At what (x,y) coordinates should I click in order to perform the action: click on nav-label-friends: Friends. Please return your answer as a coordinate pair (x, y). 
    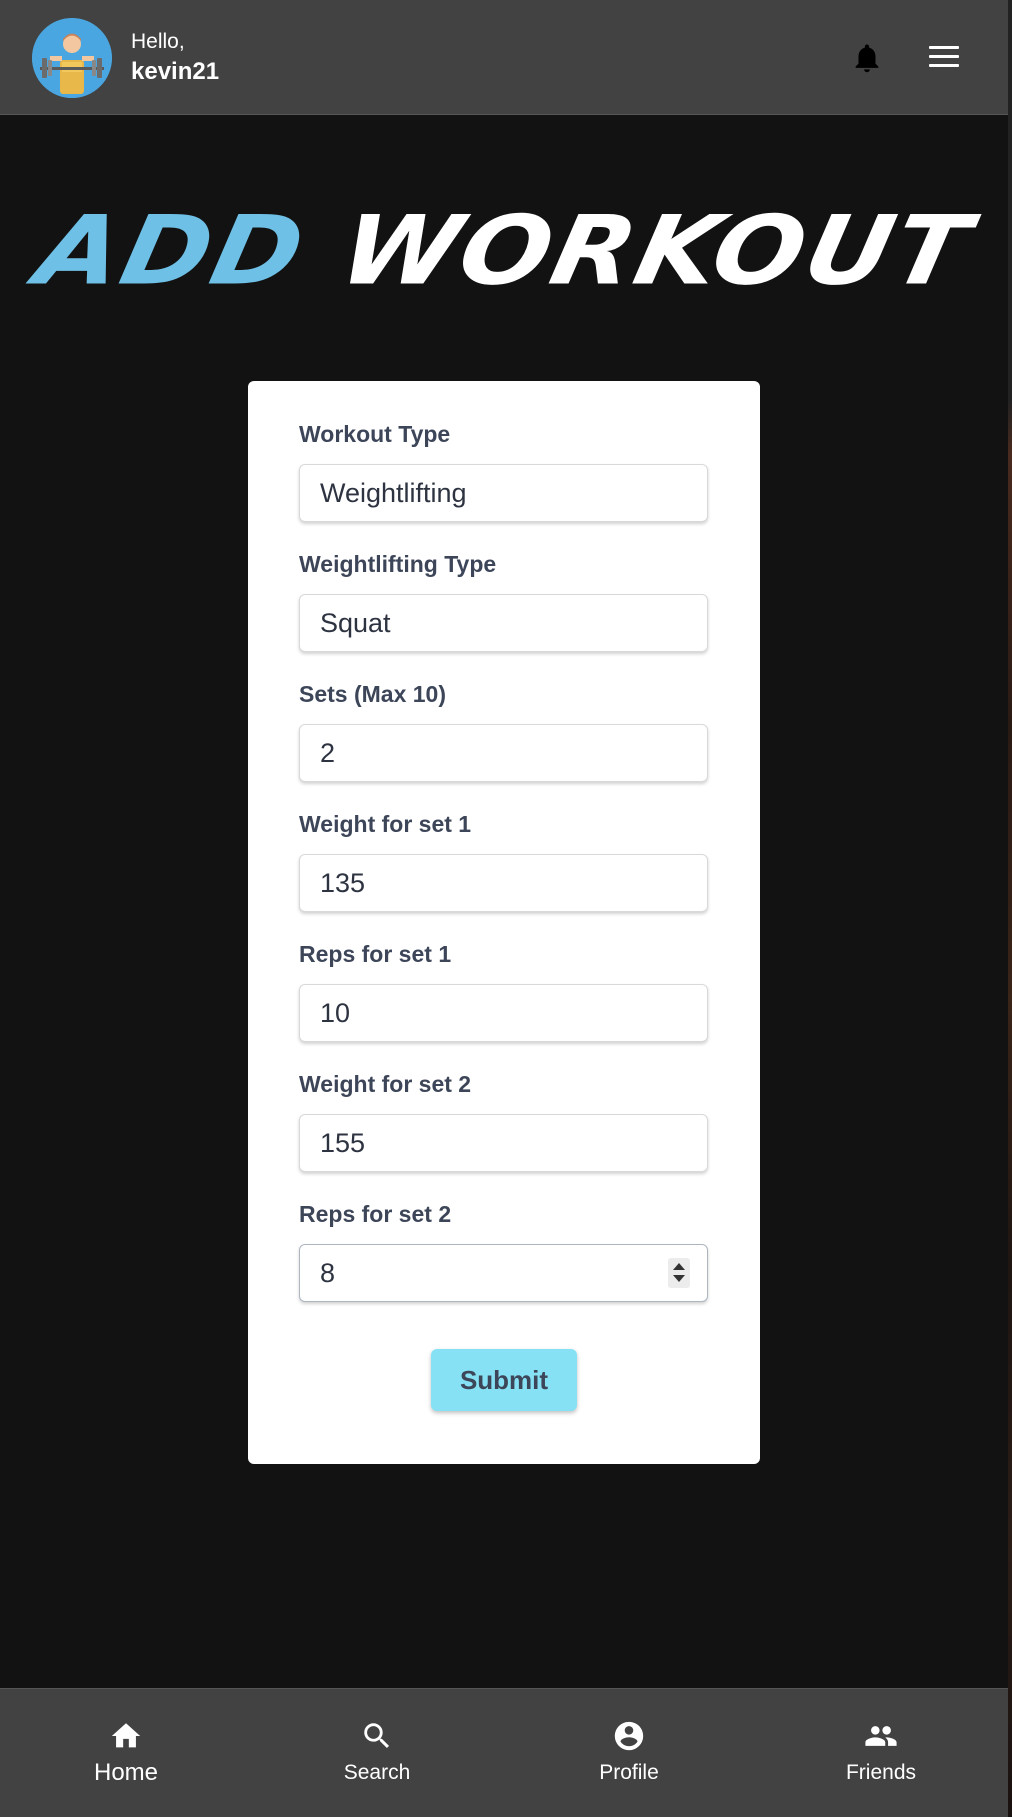
    Looking at the image, I should click on (881, 1772).